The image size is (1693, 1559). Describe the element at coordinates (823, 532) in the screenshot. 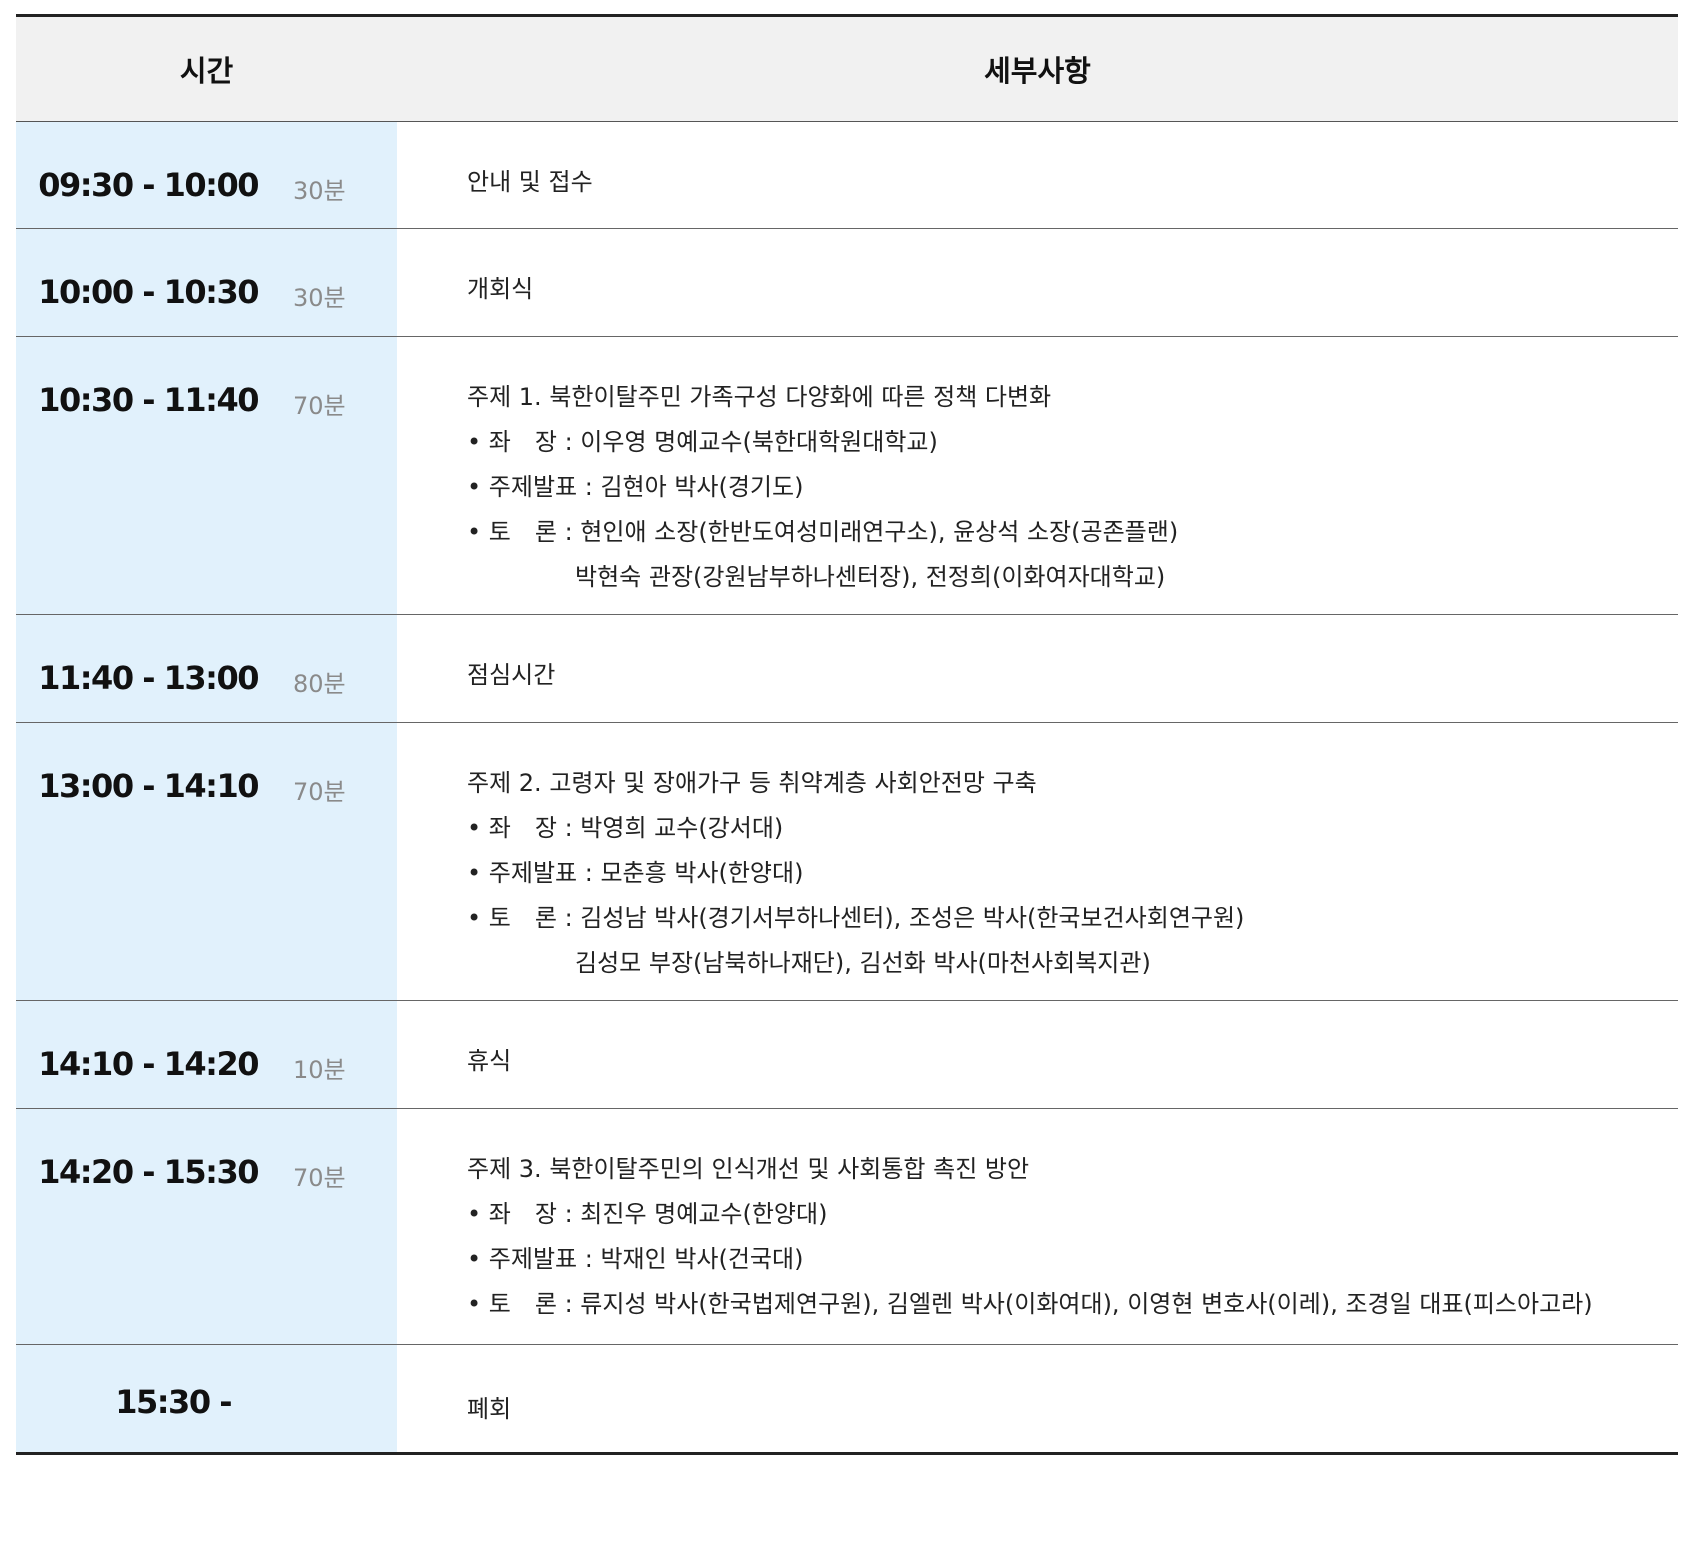

I see `discussant-line: • 토 론 : 현인애 소장(한반도여성미래연구소), 윤상석 소장(공존플랜)` at that location.